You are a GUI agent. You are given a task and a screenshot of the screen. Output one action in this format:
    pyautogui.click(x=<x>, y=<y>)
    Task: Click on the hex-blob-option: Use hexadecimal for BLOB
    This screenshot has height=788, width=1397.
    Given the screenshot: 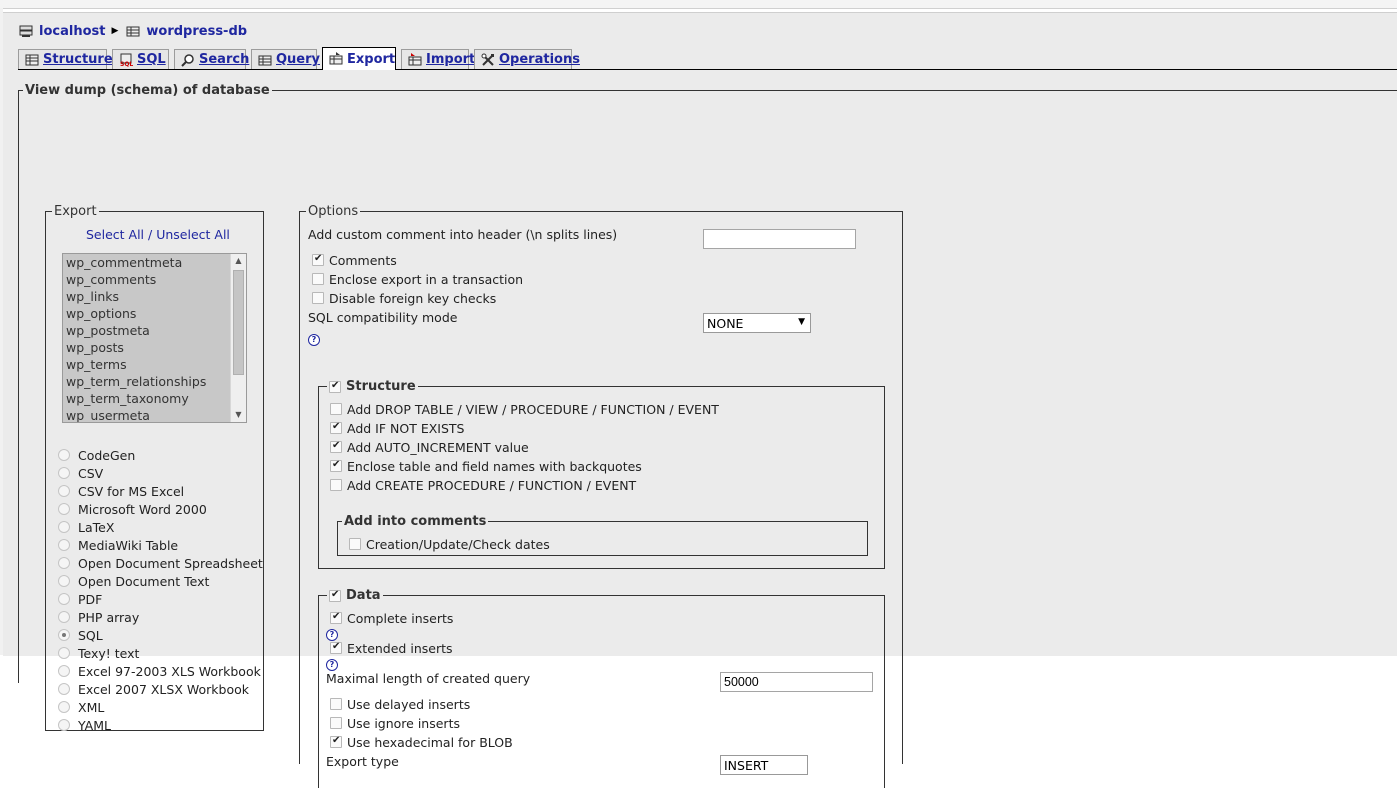 What is the action you would take?
    pyautogui.click(x=421, y=742)
    